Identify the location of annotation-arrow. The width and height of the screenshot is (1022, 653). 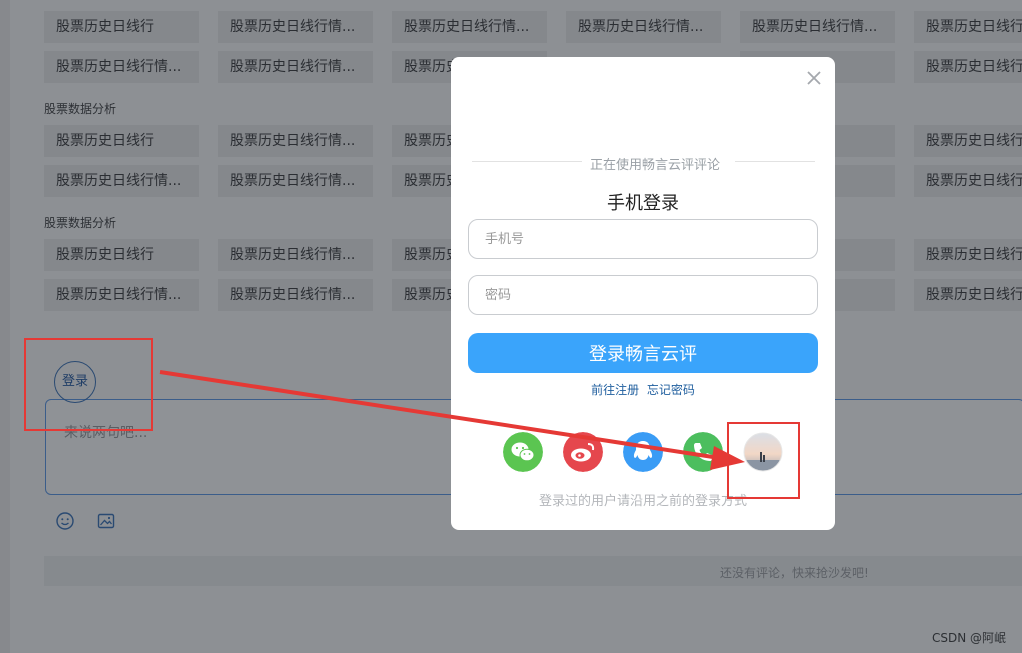
(452, 420).